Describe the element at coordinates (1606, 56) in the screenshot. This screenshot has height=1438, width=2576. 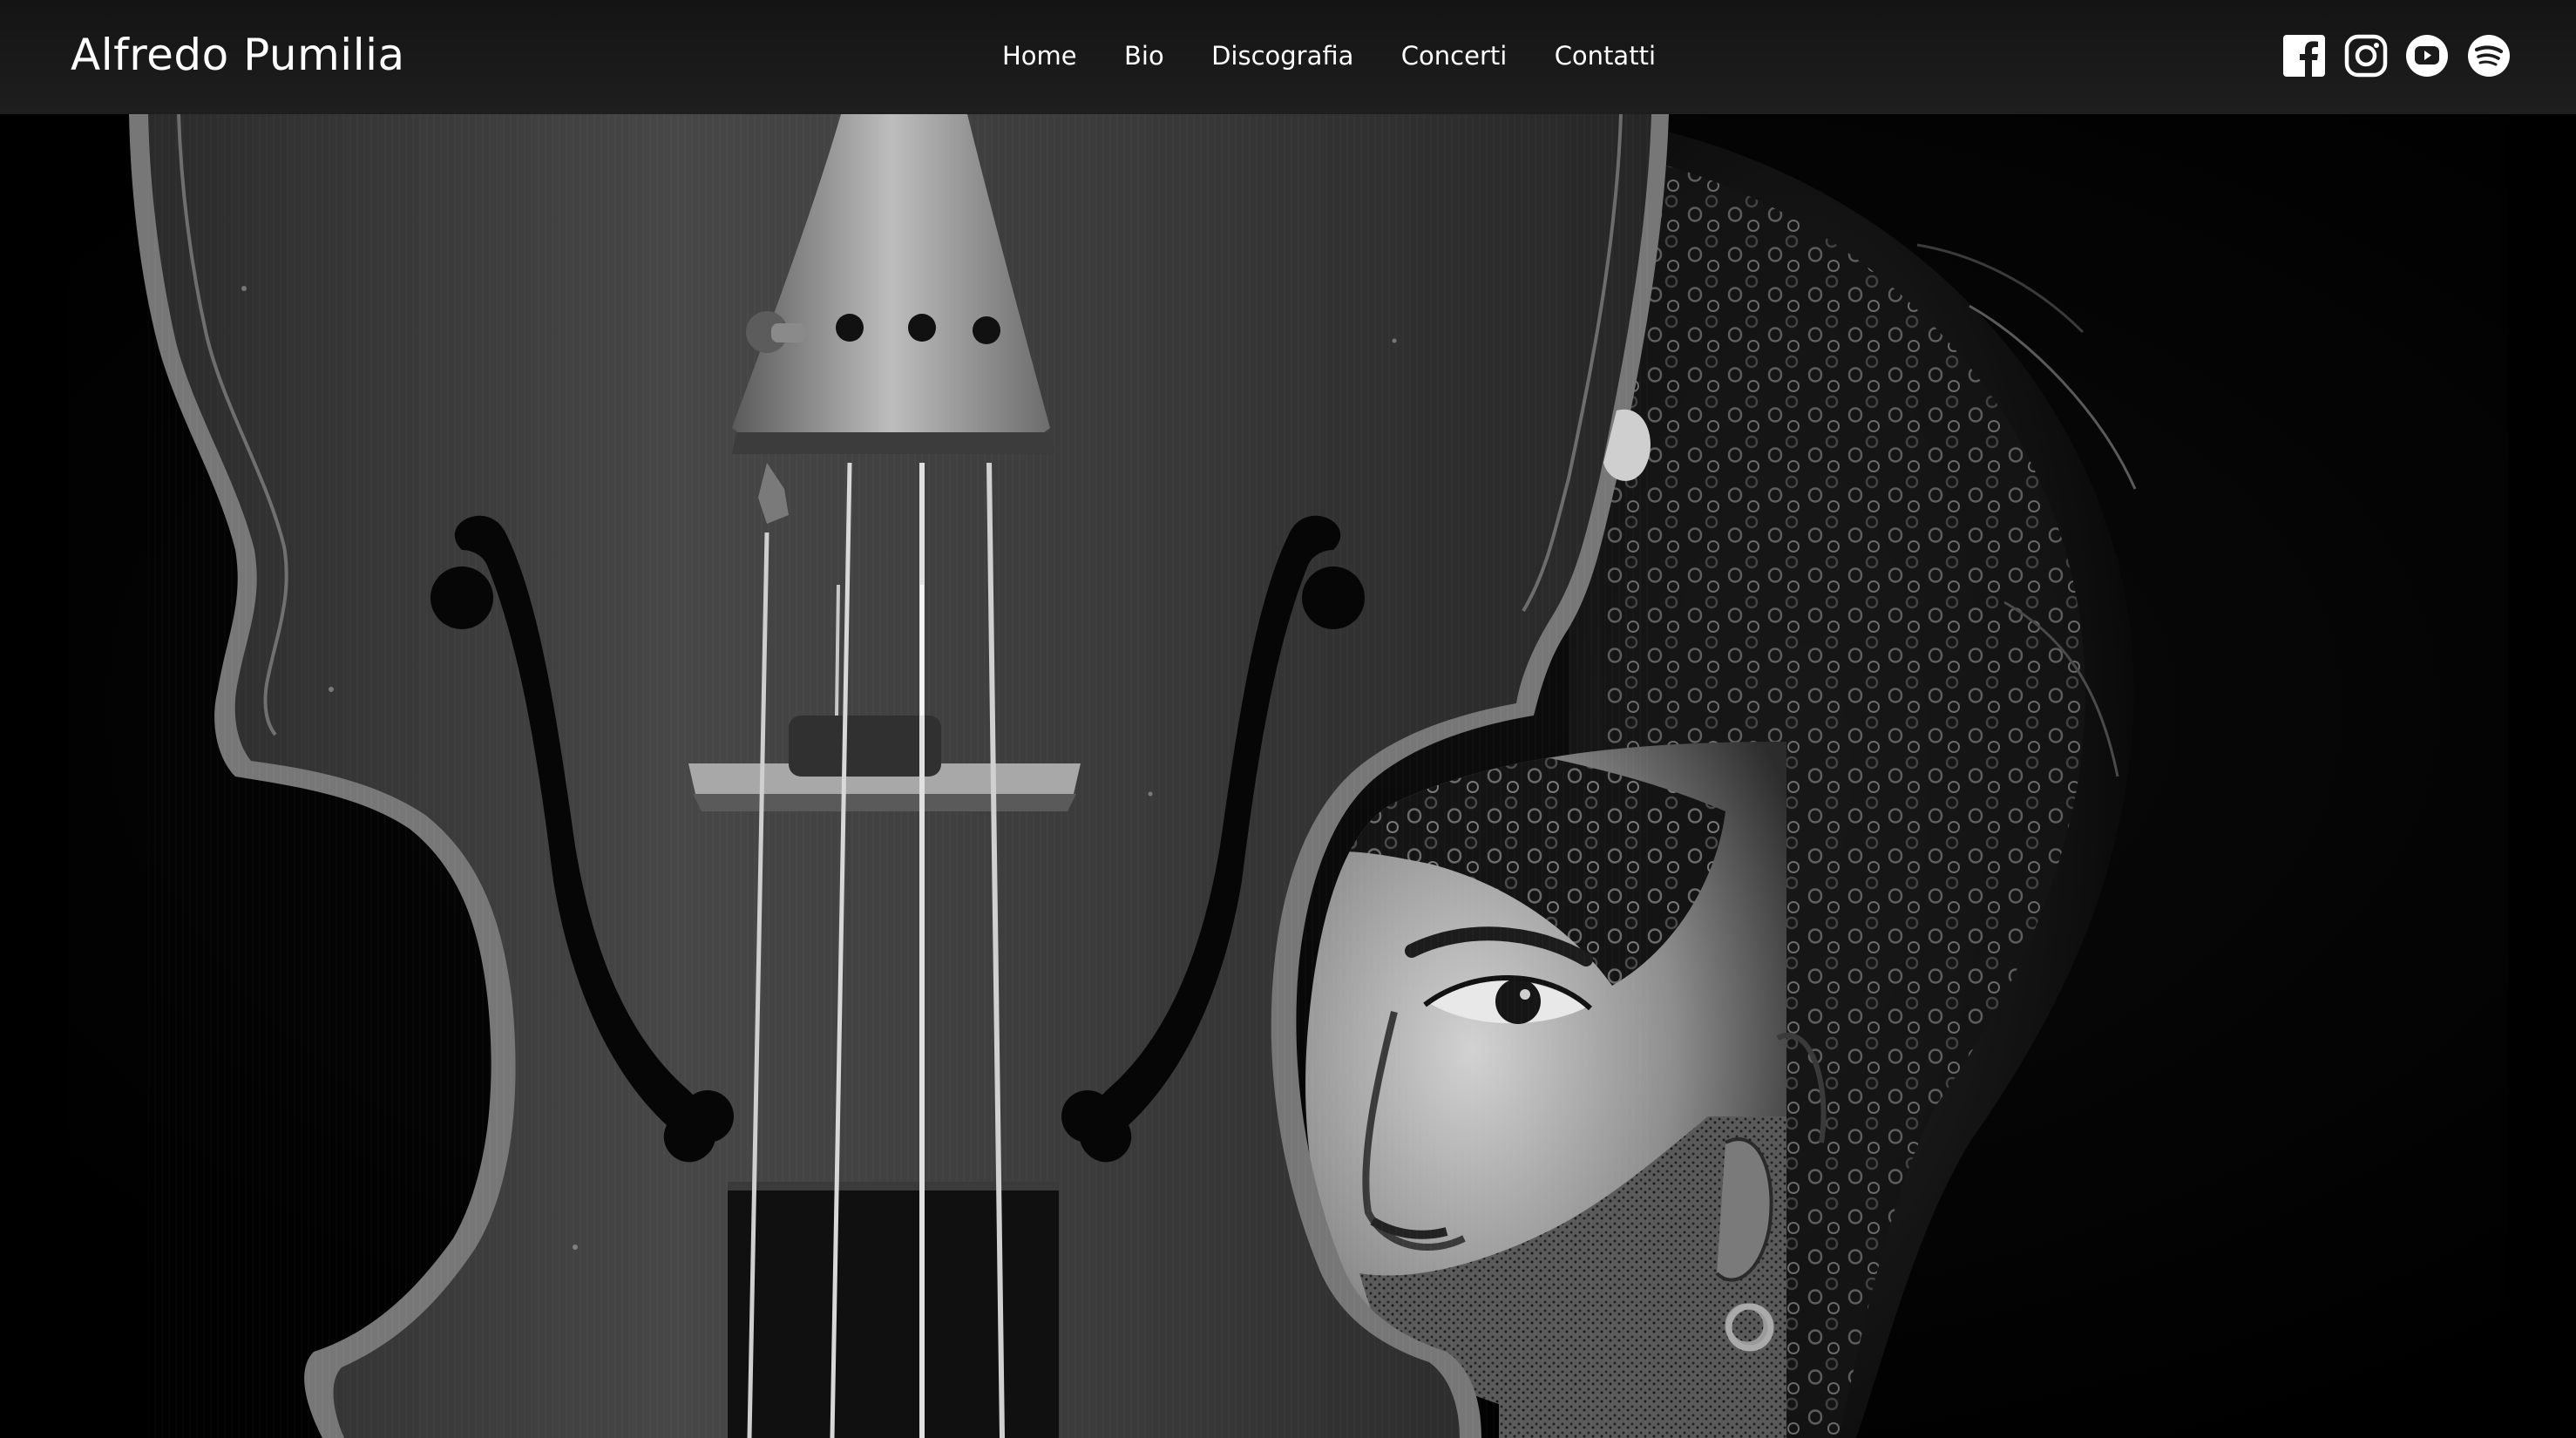
I see `nav-contatti-link: Contatti` at that location.